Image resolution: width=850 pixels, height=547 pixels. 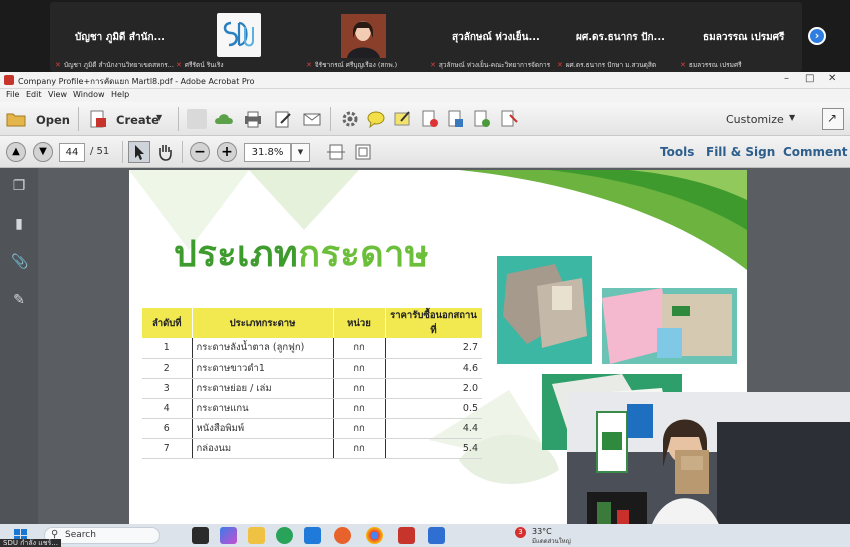 I want to click on expand-button: ↗, so click(x=833, y=119).